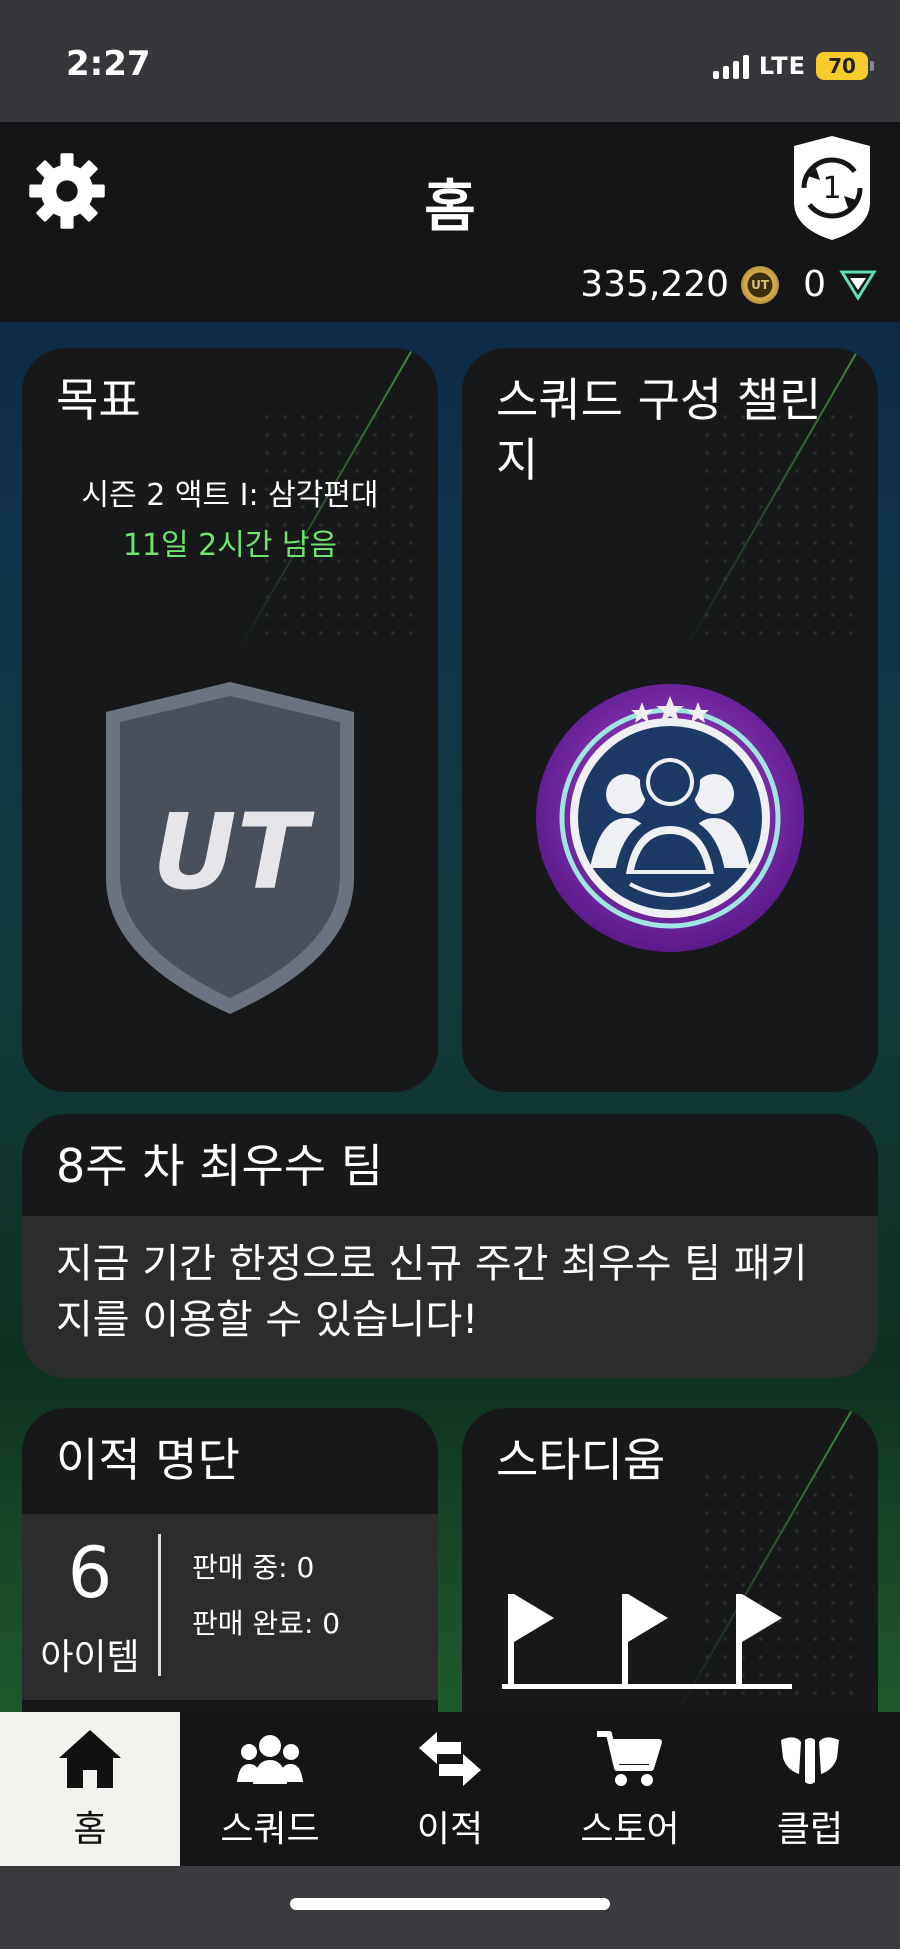 The image size is (900, 1949). I want to click on coin-icon: UT, so click(760, 284).